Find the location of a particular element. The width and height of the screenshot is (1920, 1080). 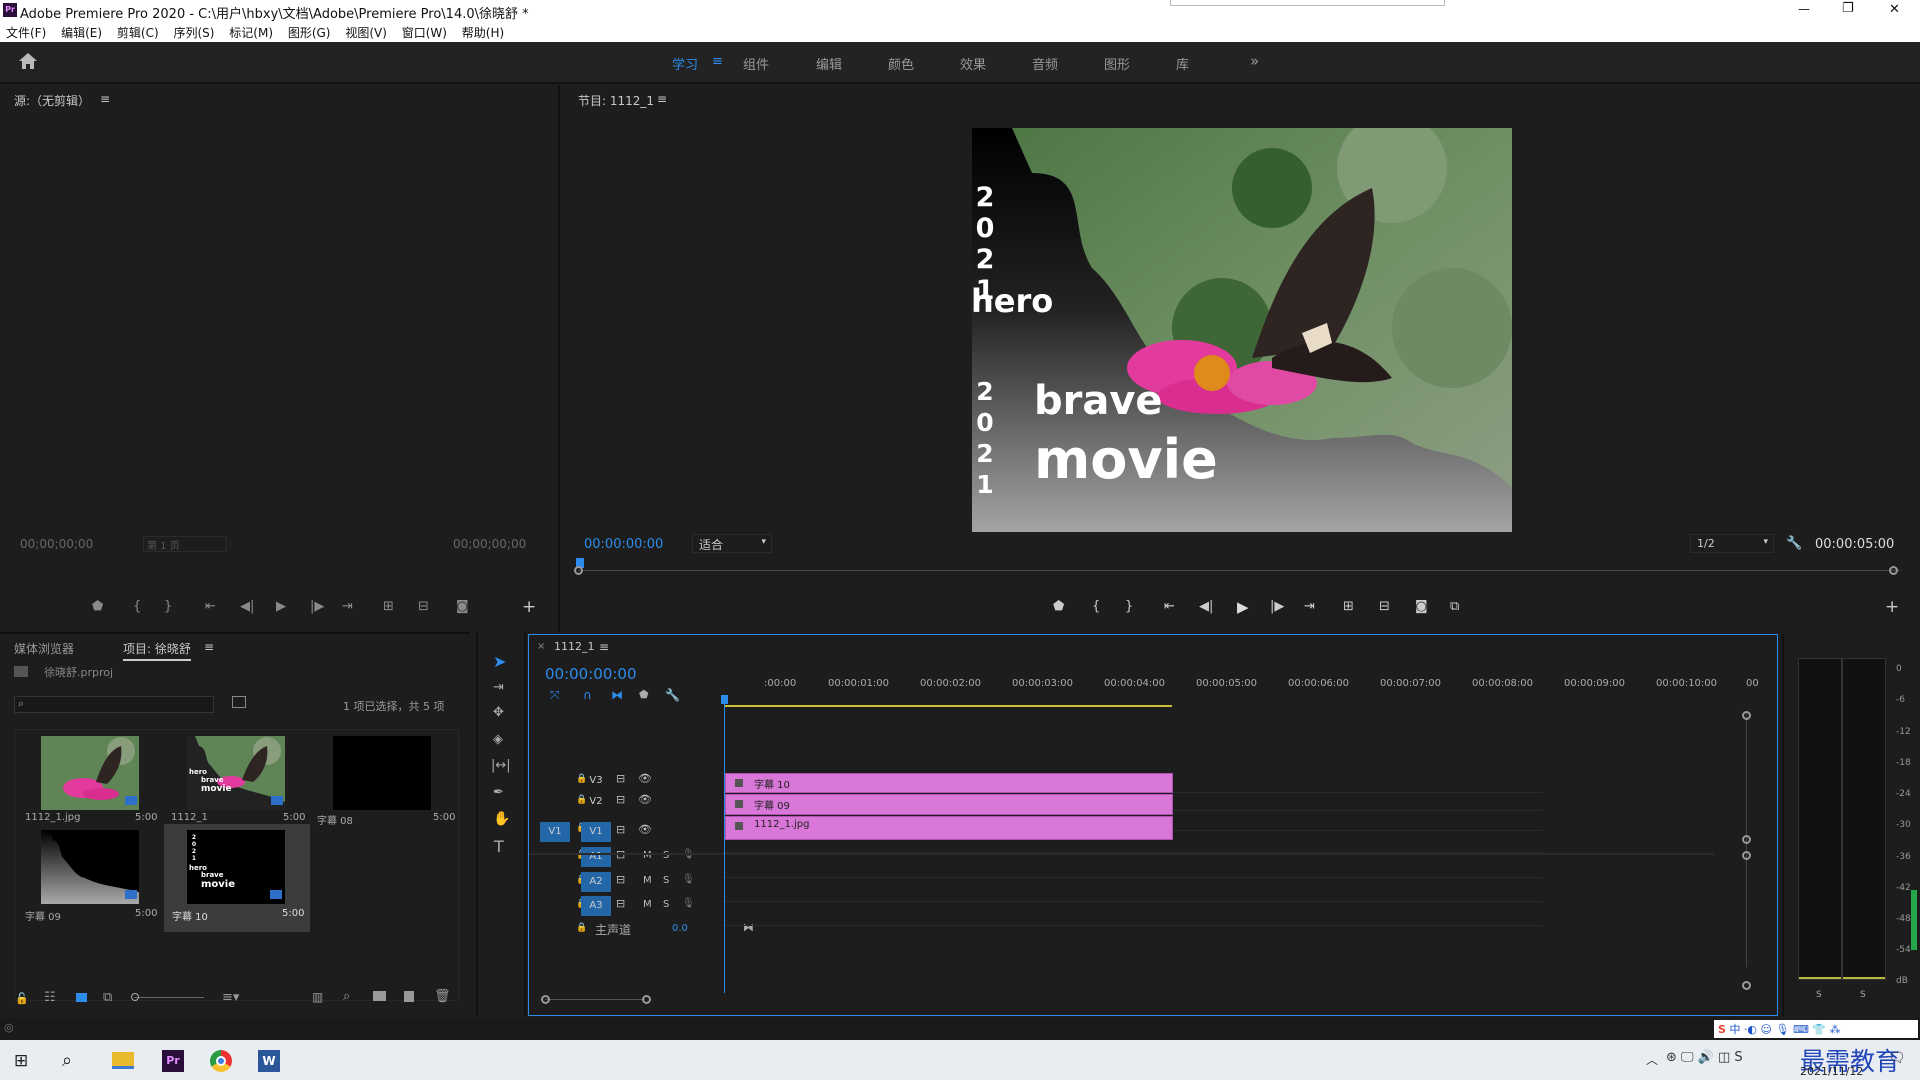

notification-icon: 🗨 is located at coordinates (1897, 1058).